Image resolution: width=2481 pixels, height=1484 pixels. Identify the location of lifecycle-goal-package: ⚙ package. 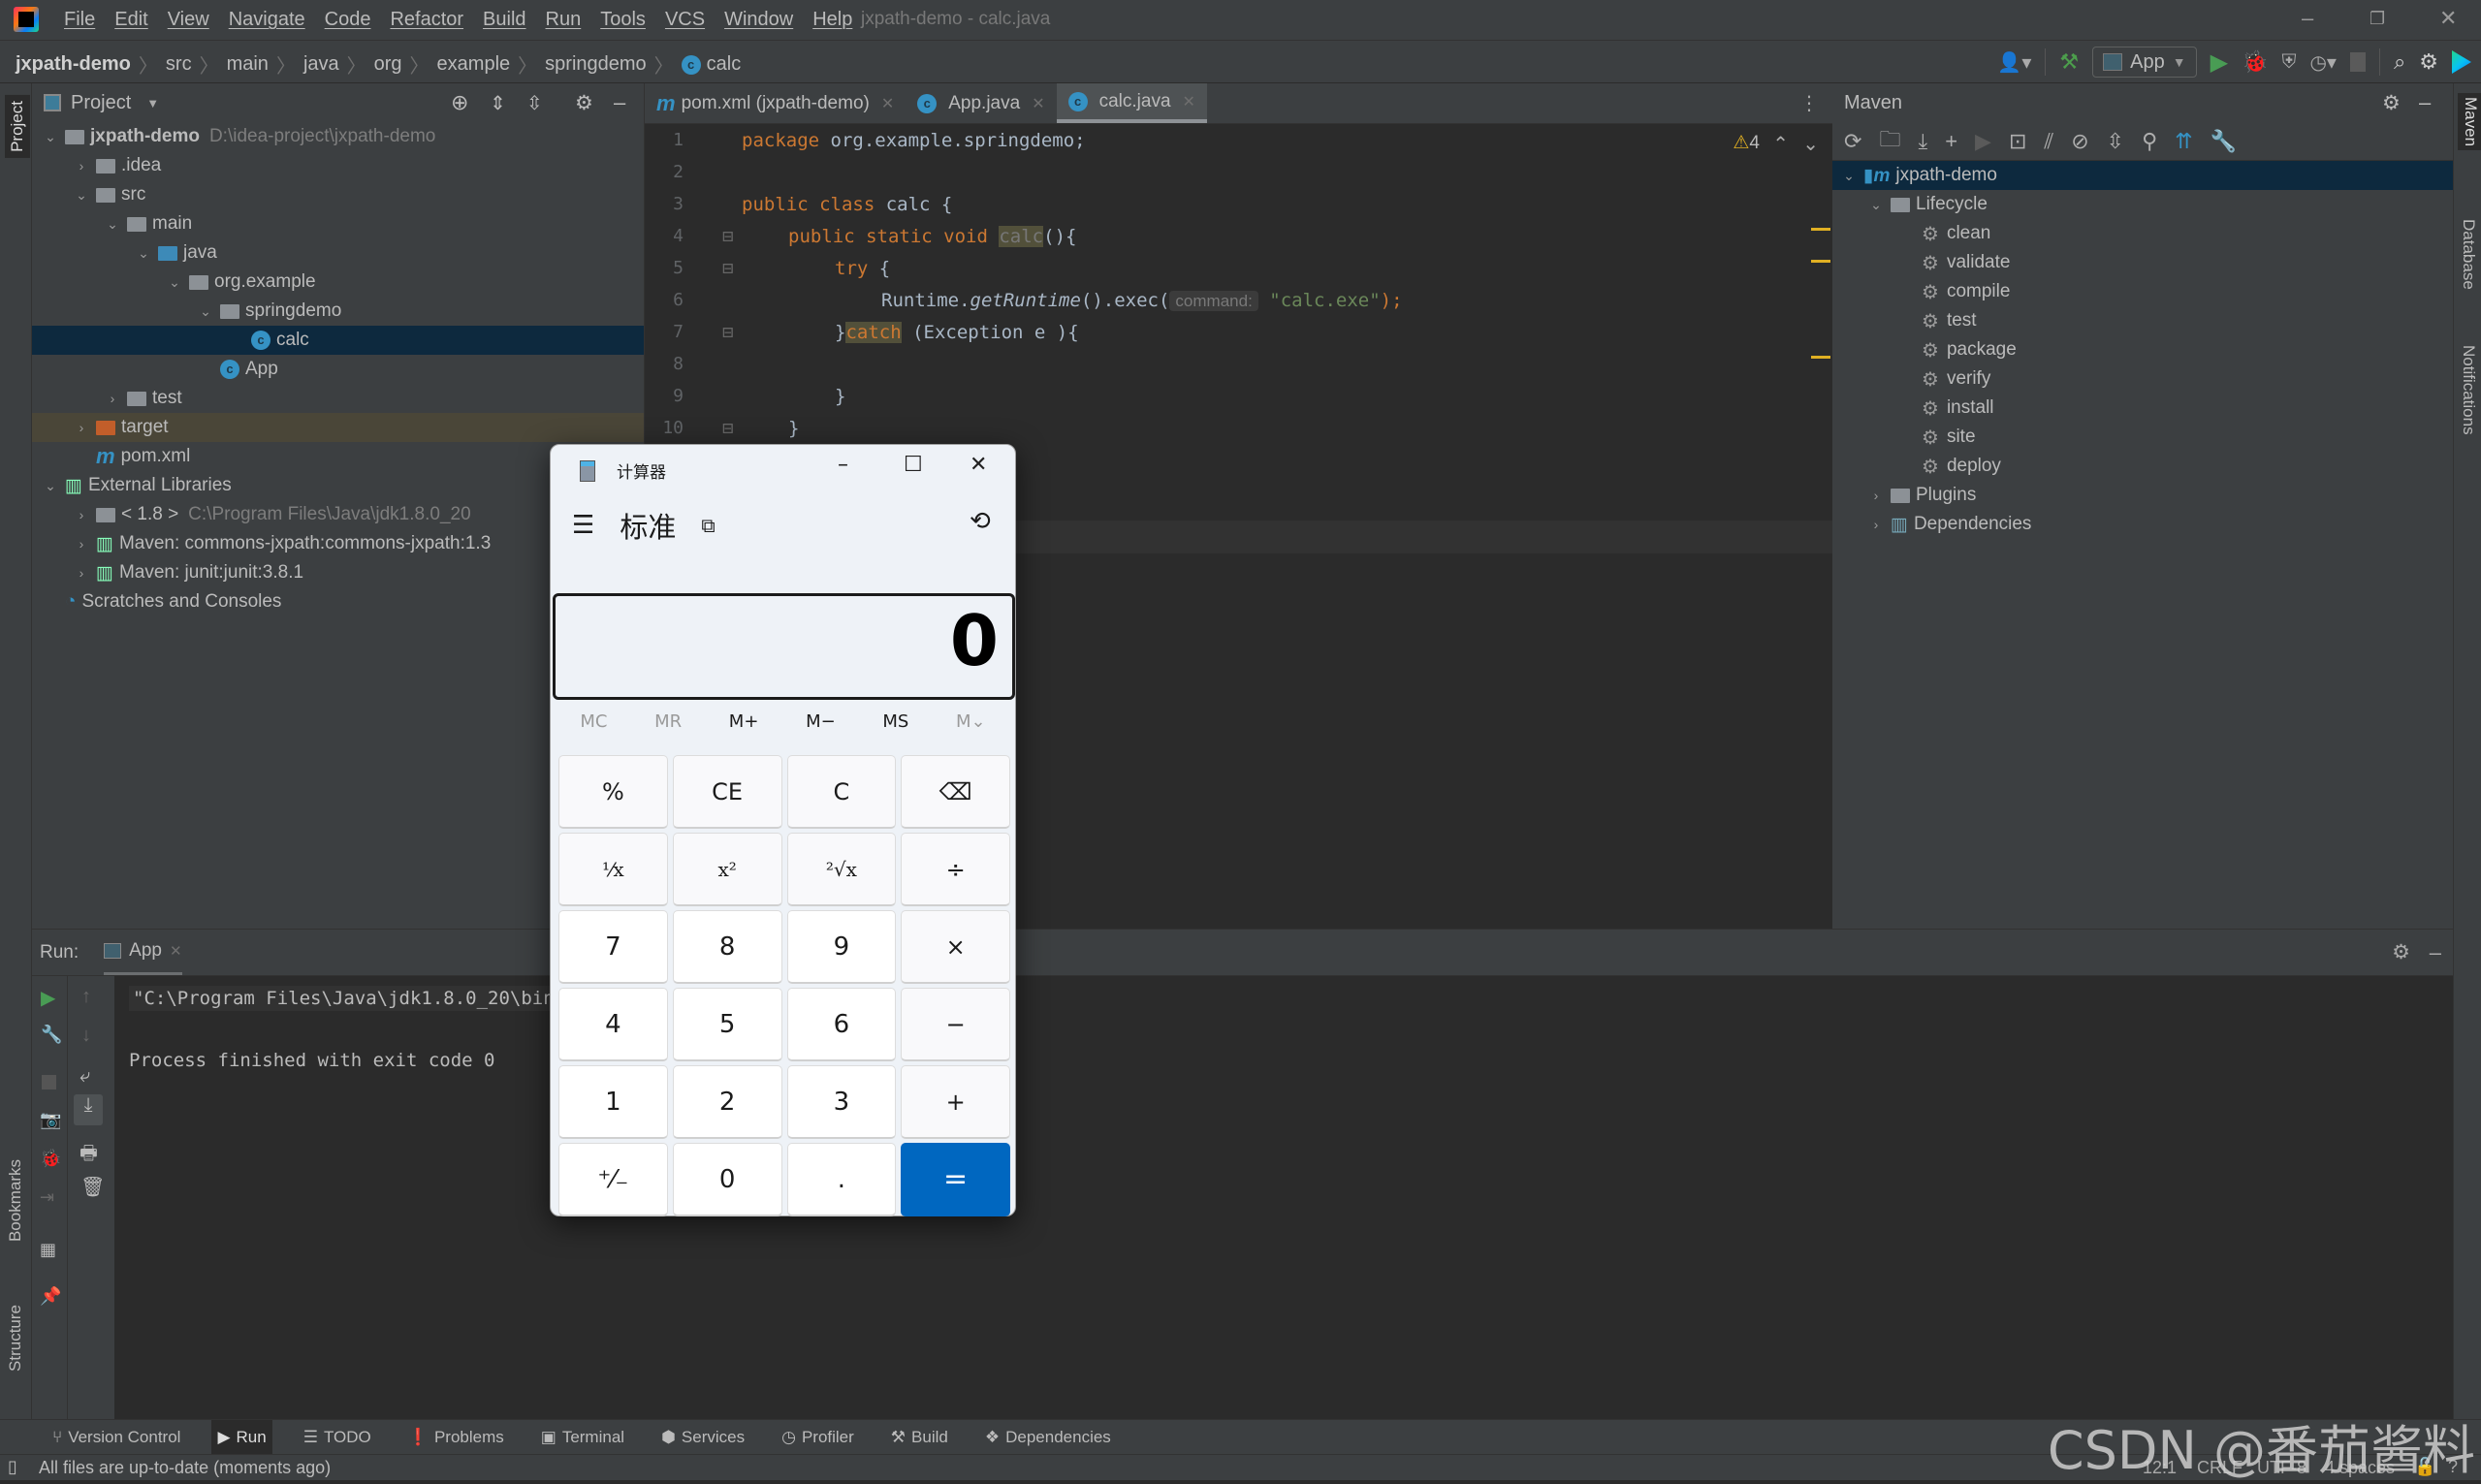
(2142, 349).